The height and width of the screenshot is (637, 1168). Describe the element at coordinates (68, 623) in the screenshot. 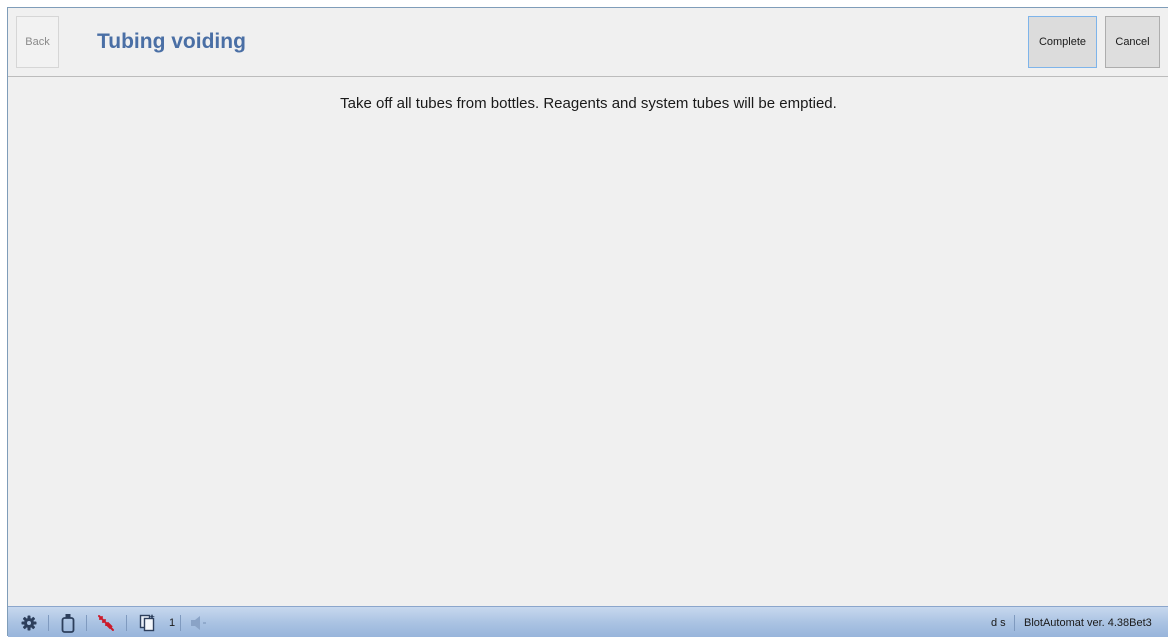

I see `bottle-icon` at that location.